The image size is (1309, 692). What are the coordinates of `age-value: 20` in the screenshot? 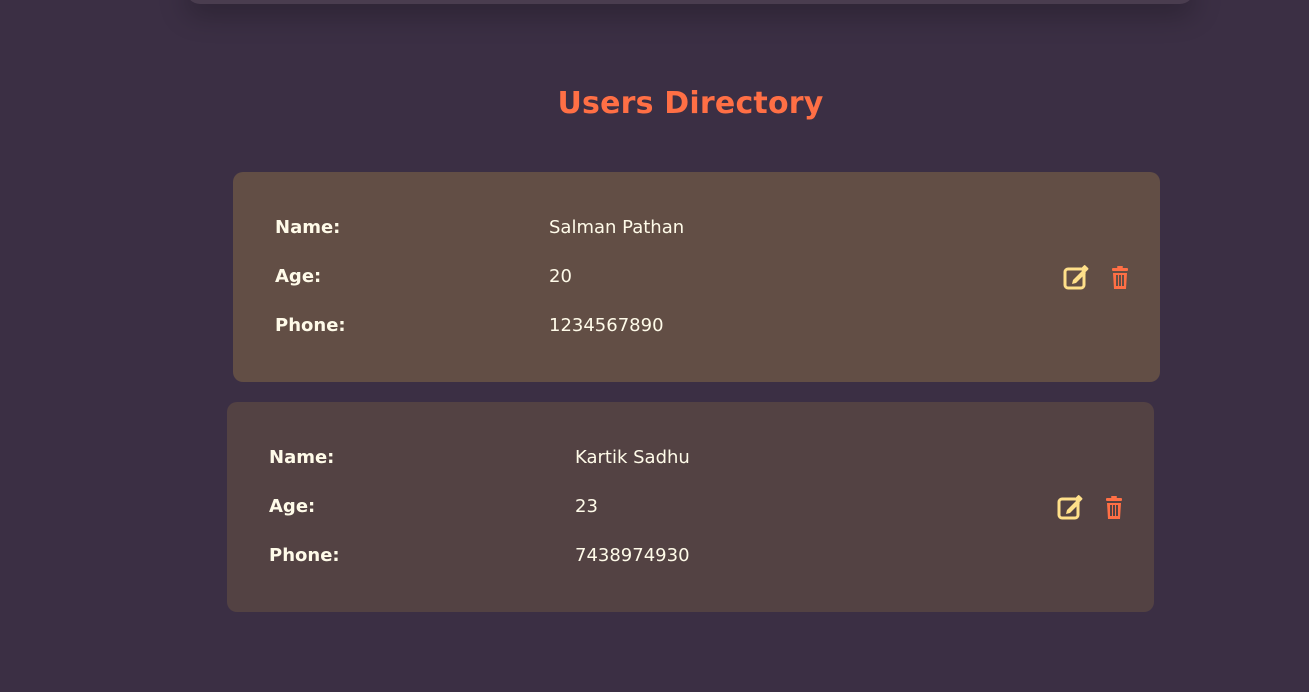 It's located at (560, 276).